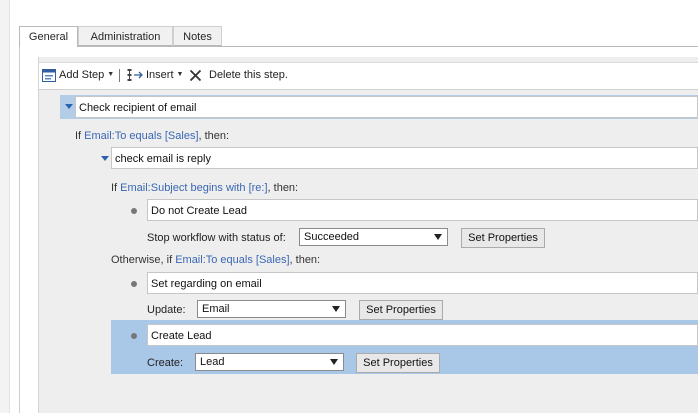 The width and height of the screenshot is (698, 413). I want to click on delete-step-label: Delete this step., so click(248, 75).